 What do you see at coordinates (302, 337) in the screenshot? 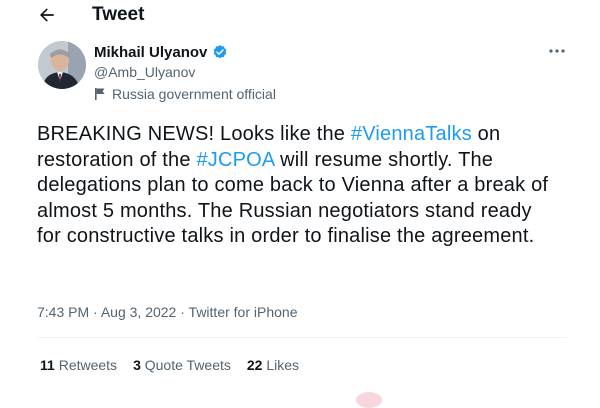
I see `divider` at bounding box center [302, 337].